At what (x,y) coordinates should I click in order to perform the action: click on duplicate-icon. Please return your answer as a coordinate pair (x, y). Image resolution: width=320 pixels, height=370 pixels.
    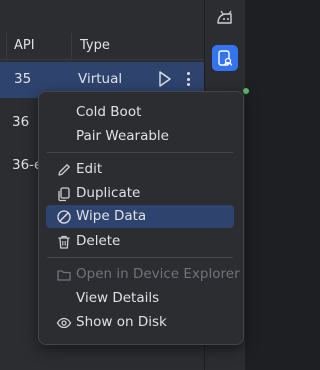
    Looking at the image, I should click on (64, 194).